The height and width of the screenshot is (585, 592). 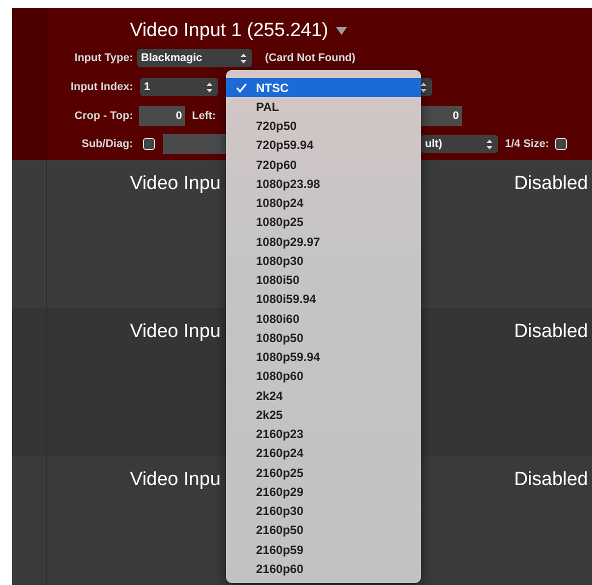 I want to click on status-note: (Card Not Found), so click(x=310, y=58).